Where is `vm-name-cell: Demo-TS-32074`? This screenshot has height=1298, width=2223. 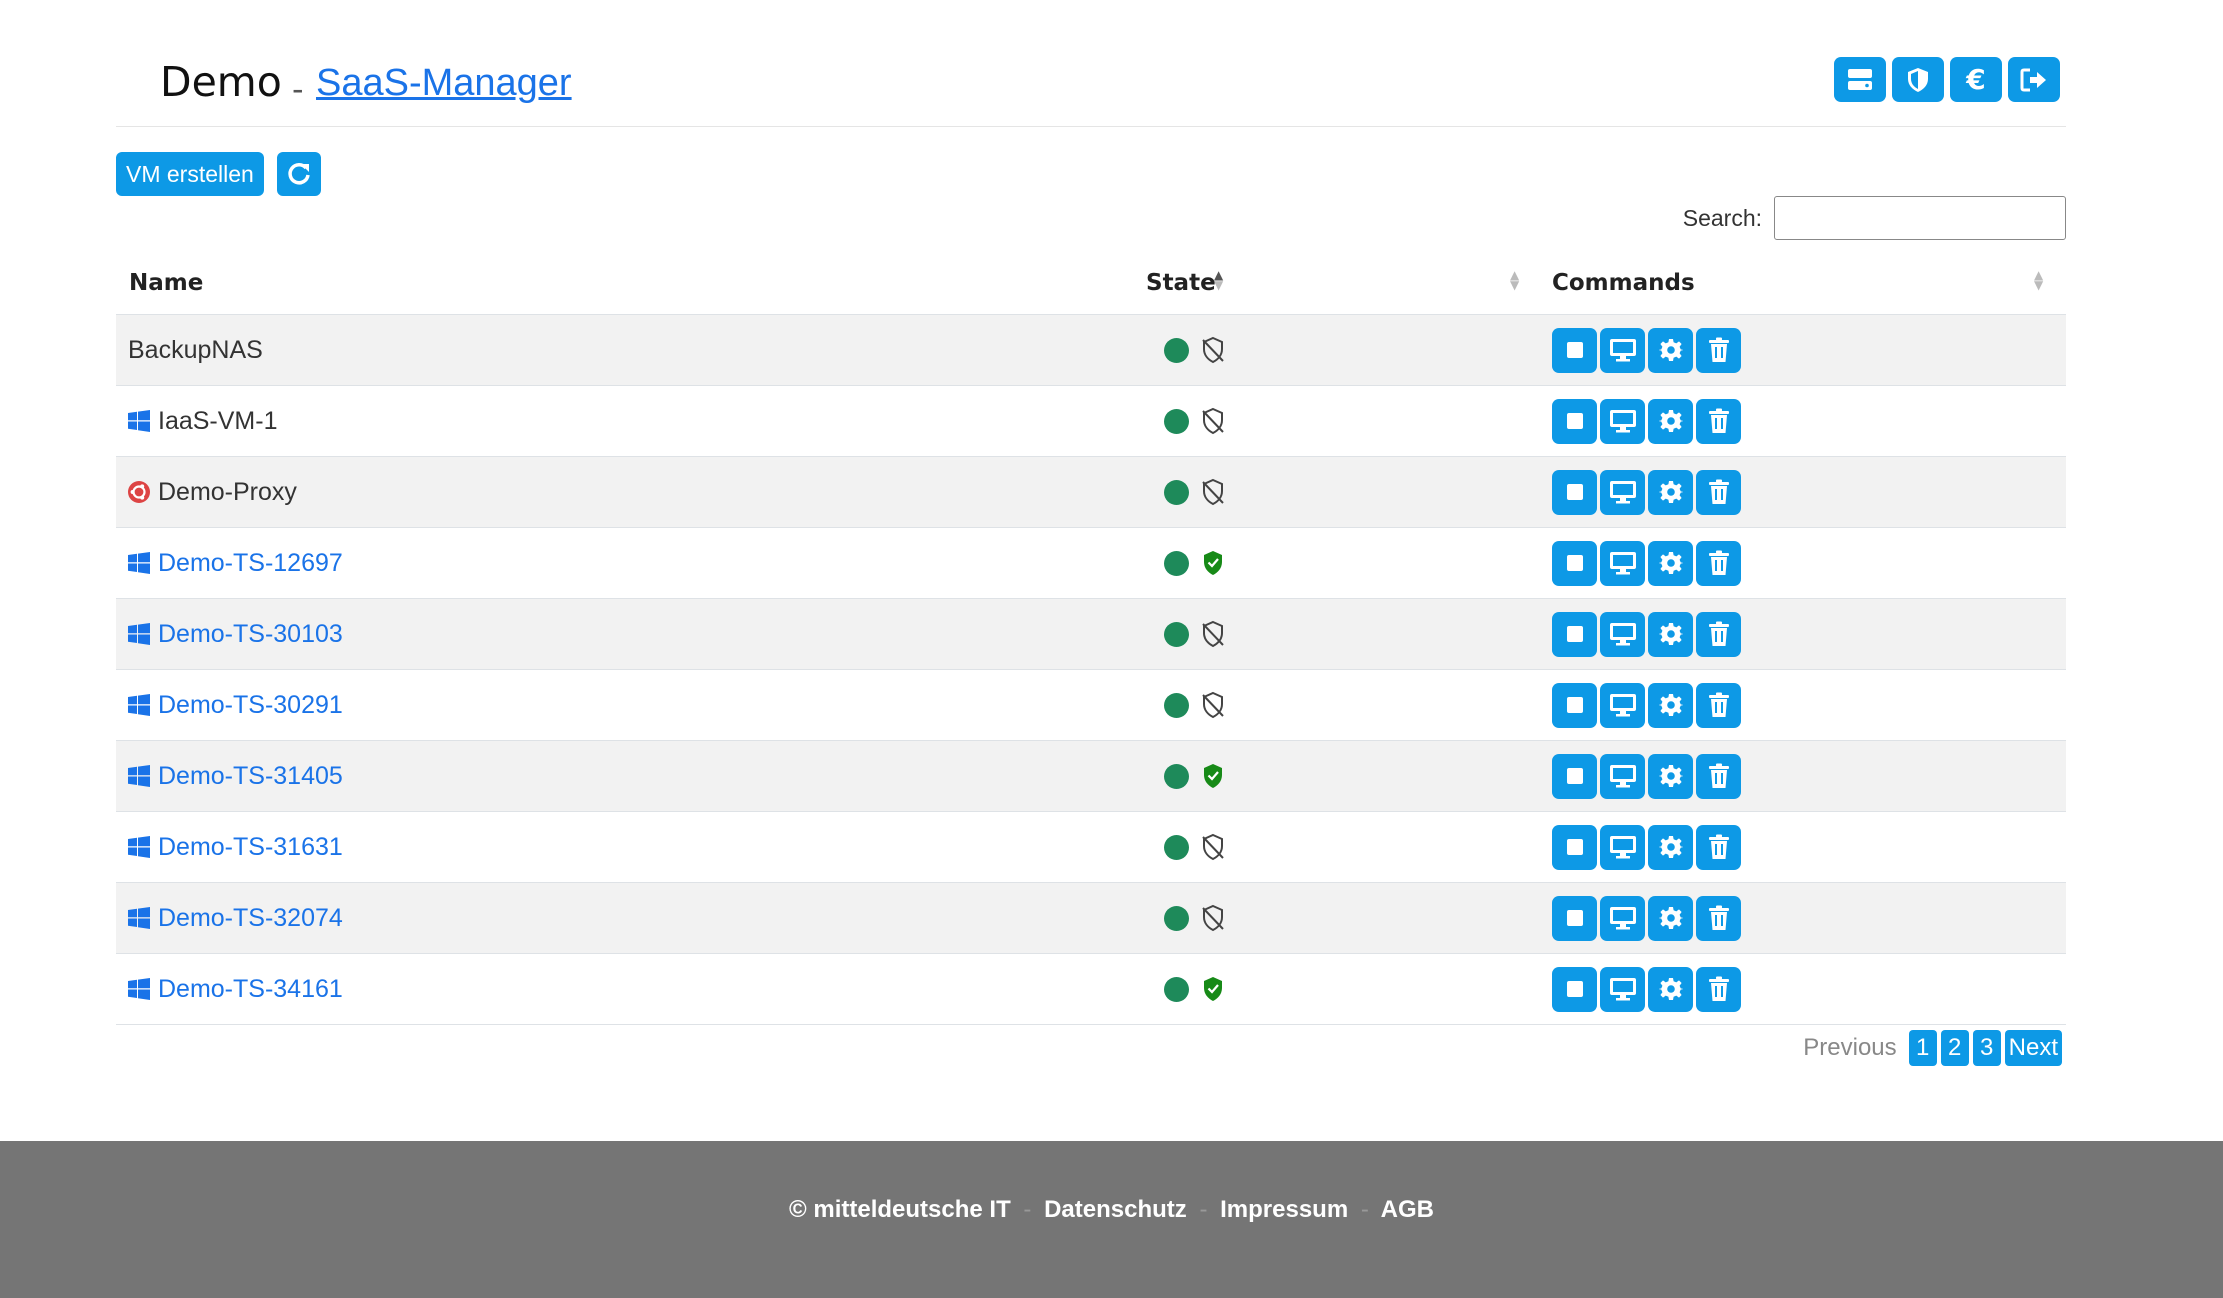
vm-name-cell: Demo-TS-32074 is located at coordinates (235, 918).